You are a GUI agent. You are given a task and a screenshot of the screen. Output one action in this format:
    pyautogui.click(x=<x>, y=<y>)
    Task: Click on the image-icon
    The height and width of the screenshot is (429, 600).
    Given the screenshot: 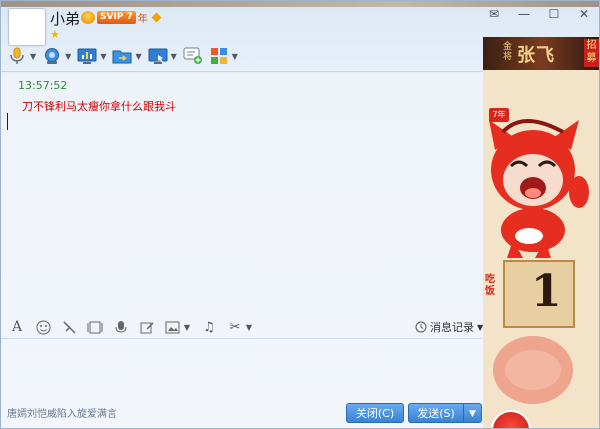 What is the action you would take?
    pyautogui.click(x=173, y=327)
    